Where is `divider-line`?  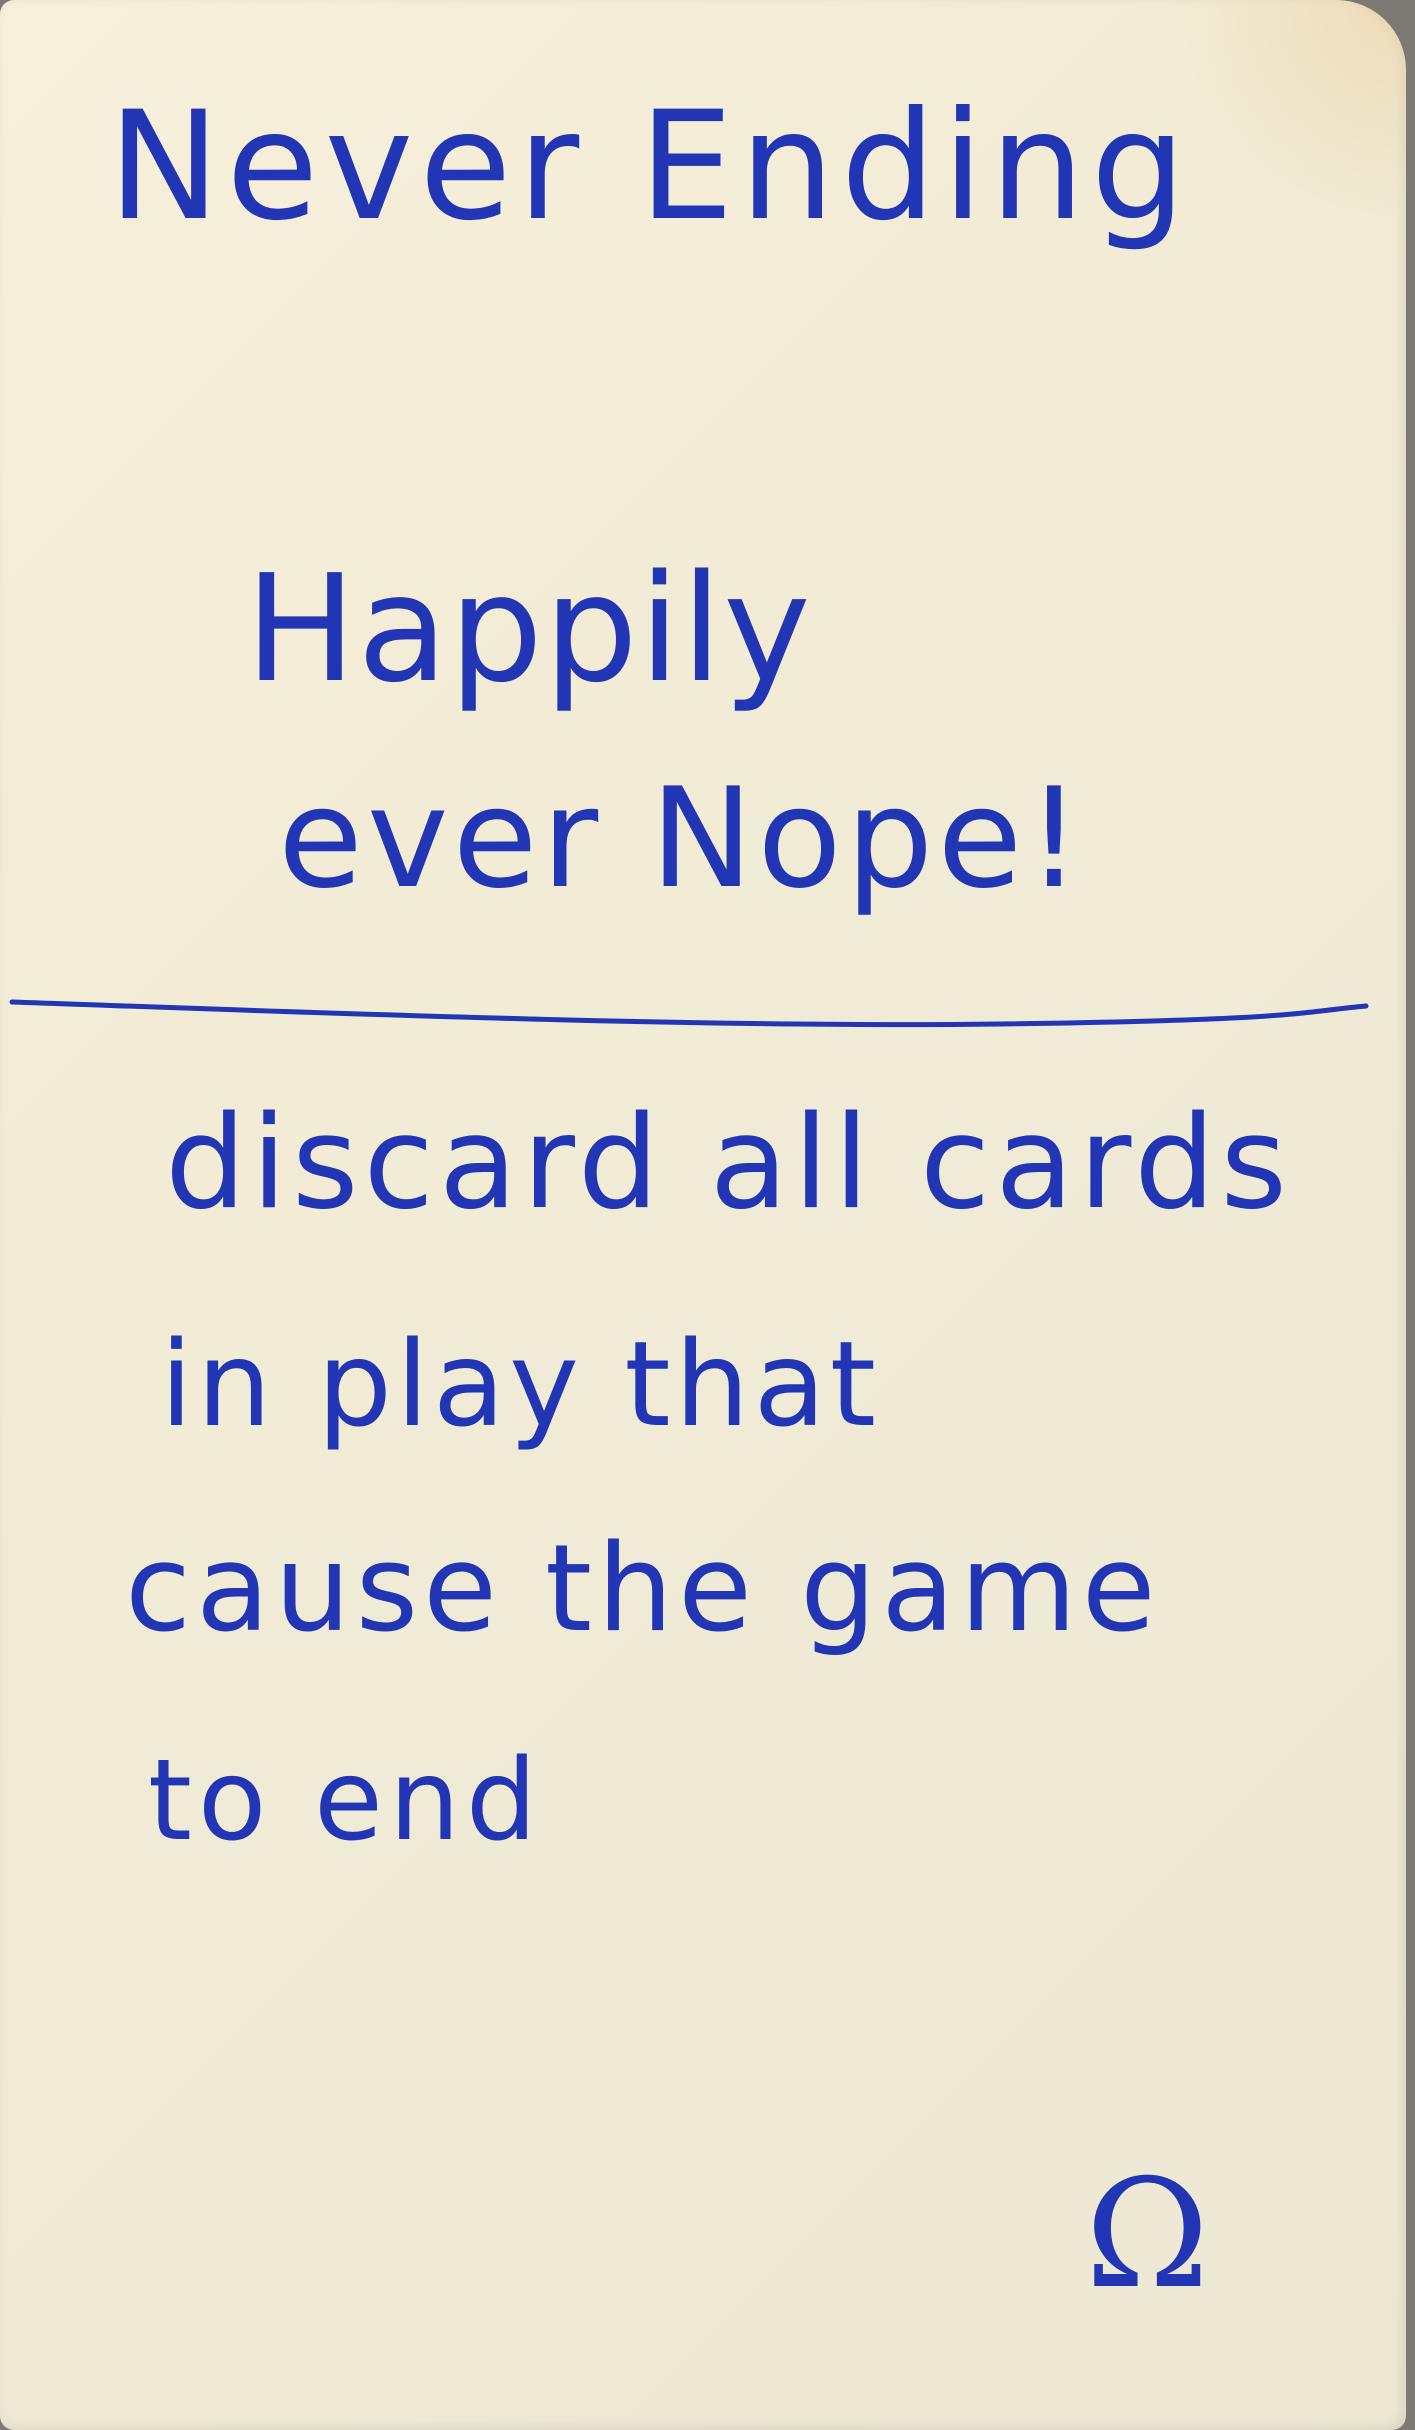 divider-line is located at coordinates (689, 1013).